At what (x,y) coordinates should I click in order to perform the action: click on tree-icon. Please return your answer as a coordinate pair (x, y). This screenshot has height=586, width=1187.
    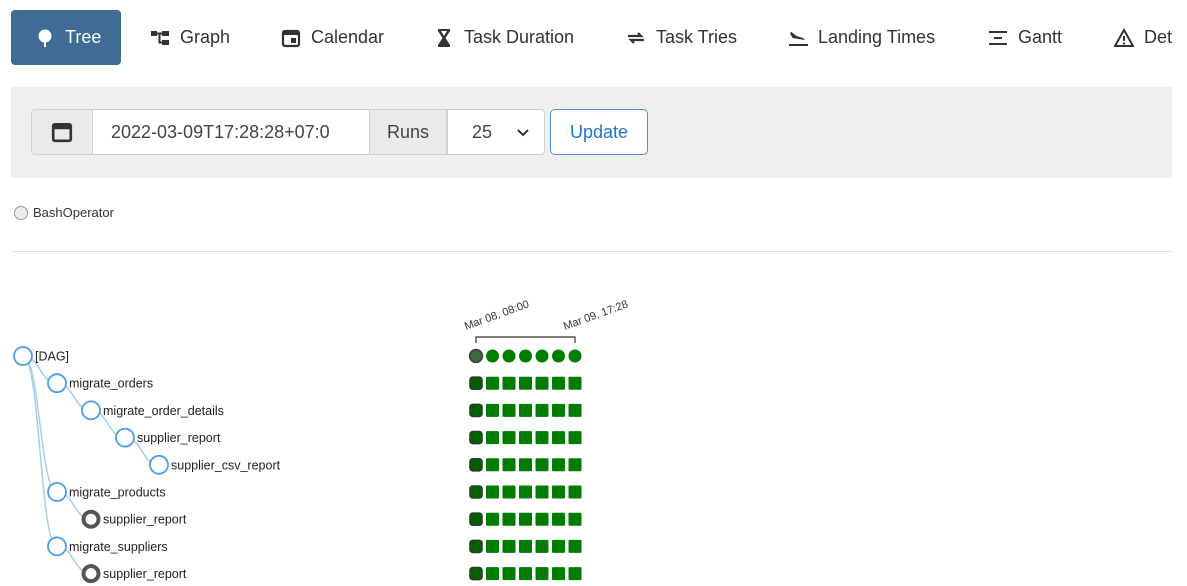
    Looking at the image, I should click on (45, 38).